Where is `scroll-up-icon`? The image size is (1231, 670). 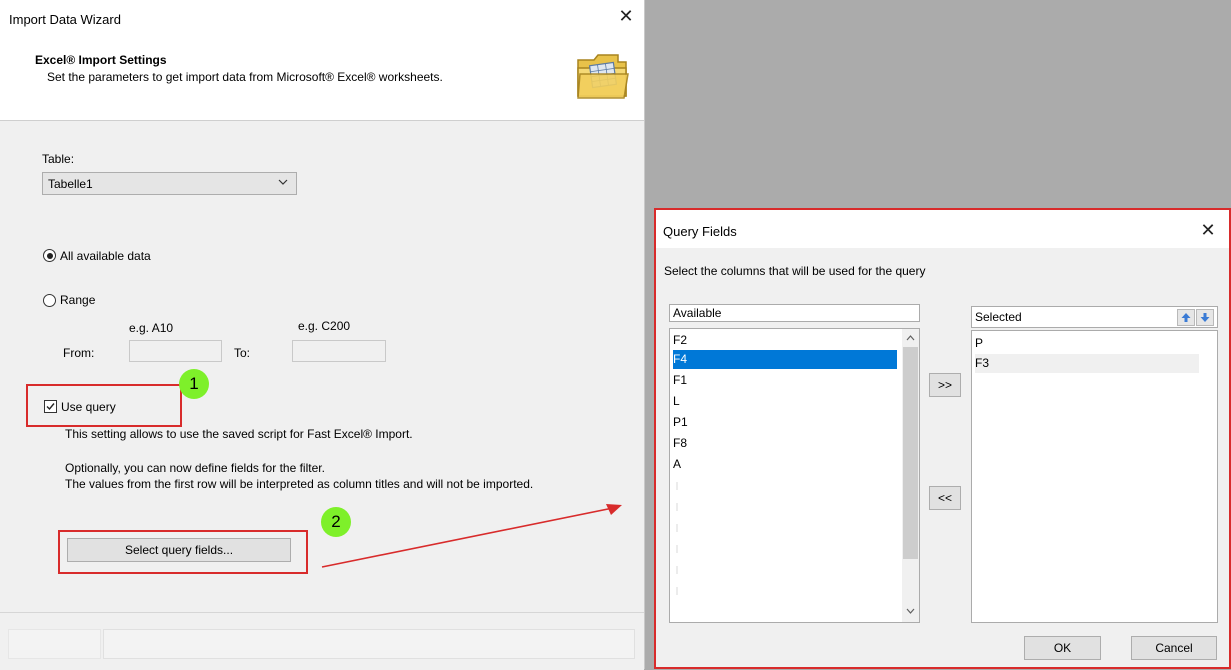 scroll-up-icon is located at coordinates (910, 338).